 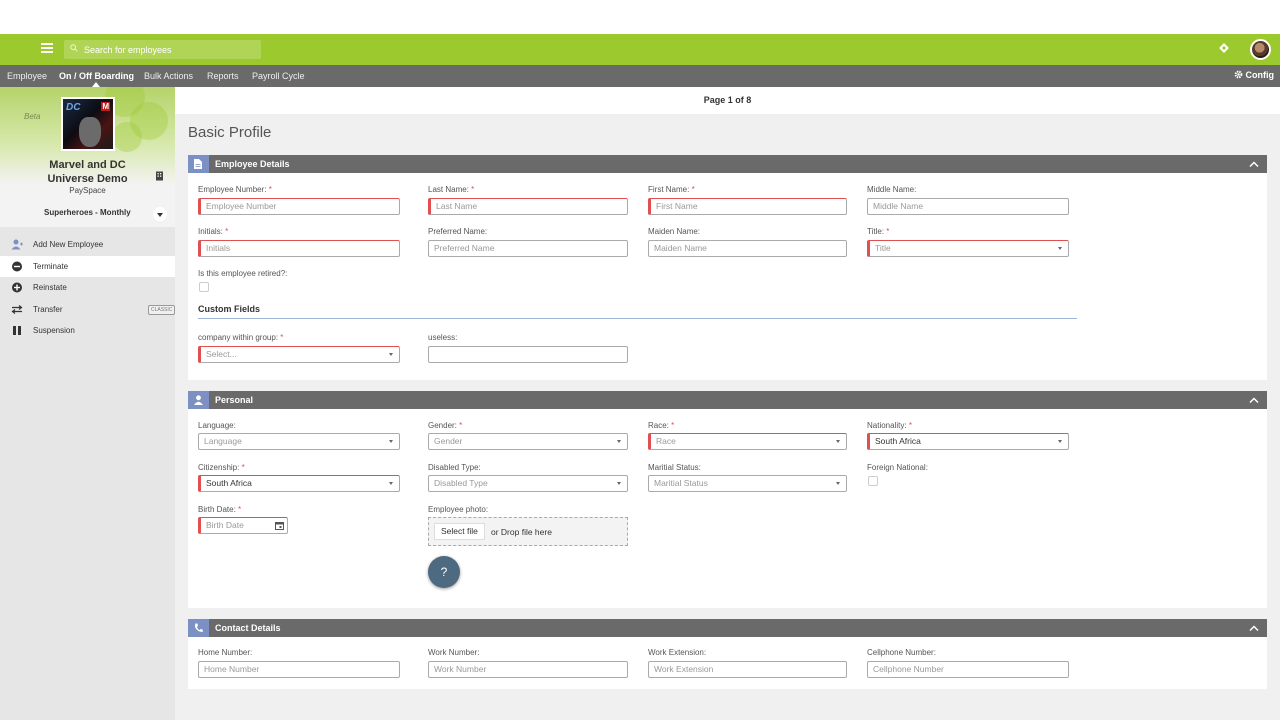 I want to click on company-logo: DC M, so click(x=88, y=124).